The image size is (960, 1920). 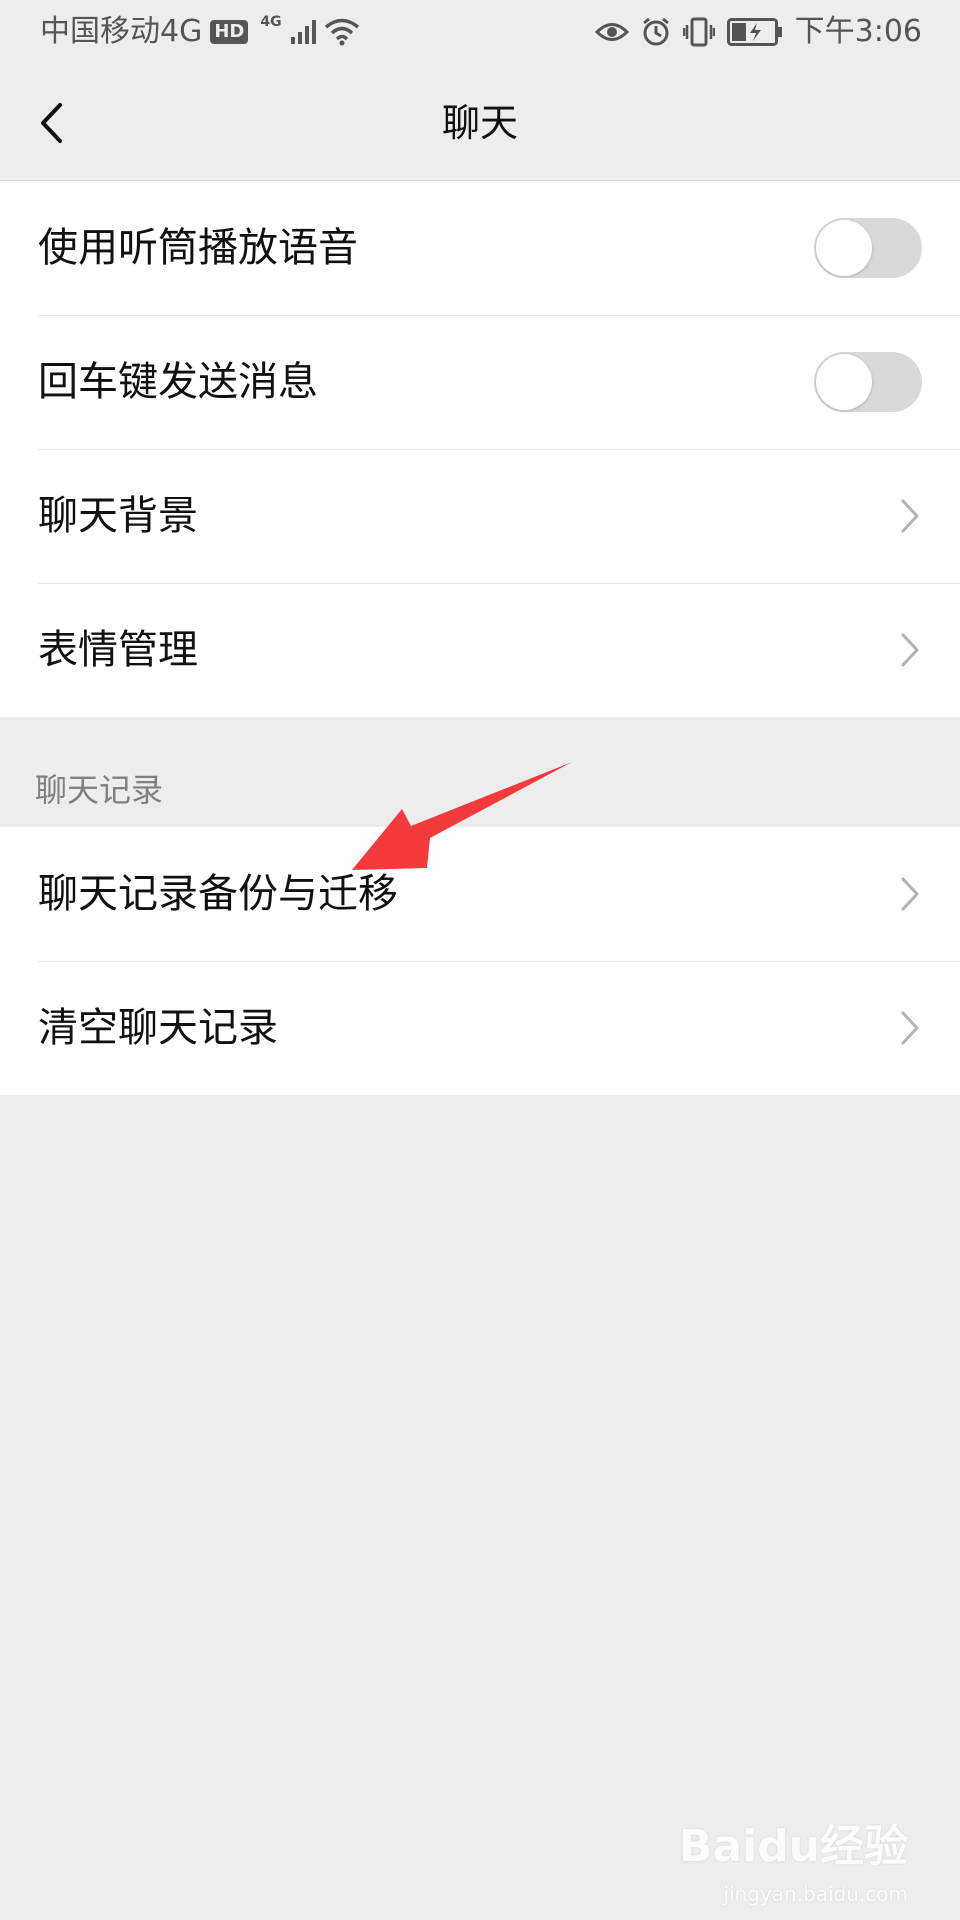 What do you see at coordinates (858, 31) in the screenshot?
I see `time-label: 下午3:06` at bounding box center [858, 31].